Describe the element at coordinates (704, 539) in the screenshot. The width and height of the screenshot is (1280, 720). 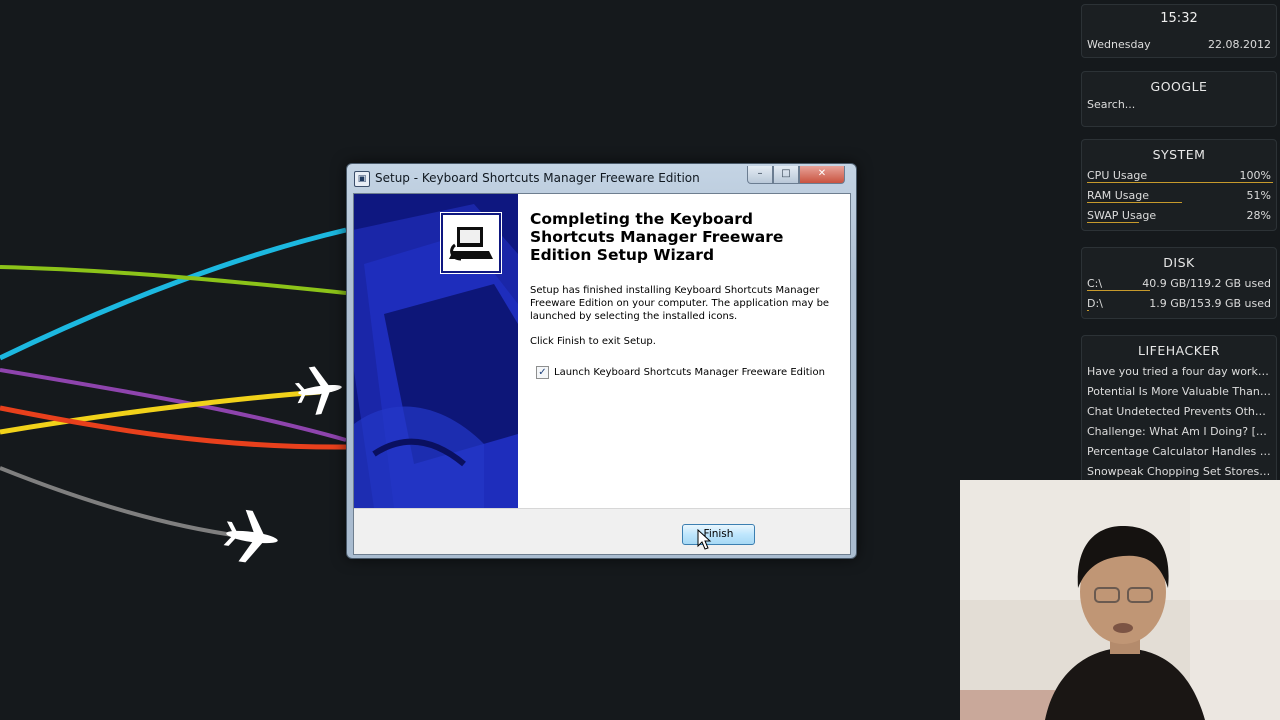
I see `mouse-cursor-icon` at that location.